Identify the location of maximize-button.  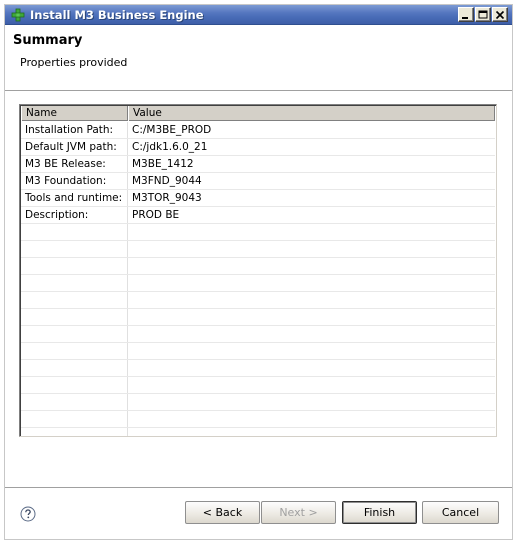
(483, 14).